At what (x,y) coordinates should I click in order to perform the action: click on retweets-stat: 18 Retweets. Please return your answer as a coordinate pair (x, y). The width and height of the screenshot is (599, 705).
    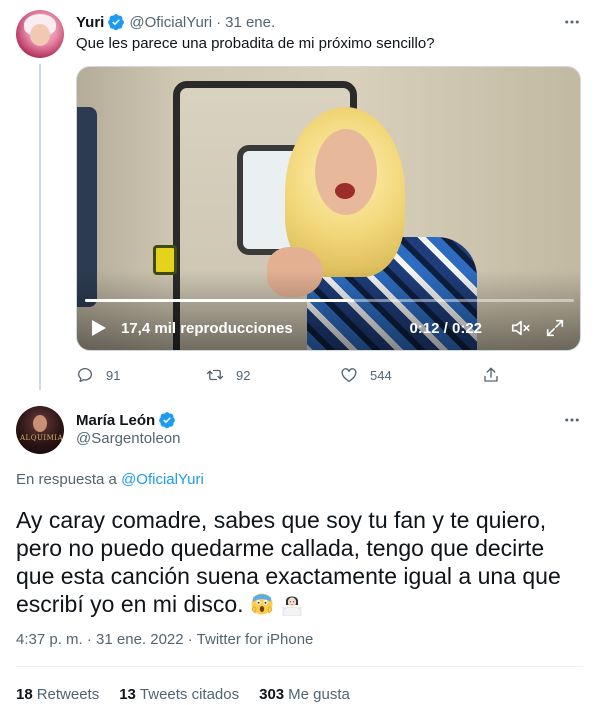
    Looking at the image, I should click on (57, 694).